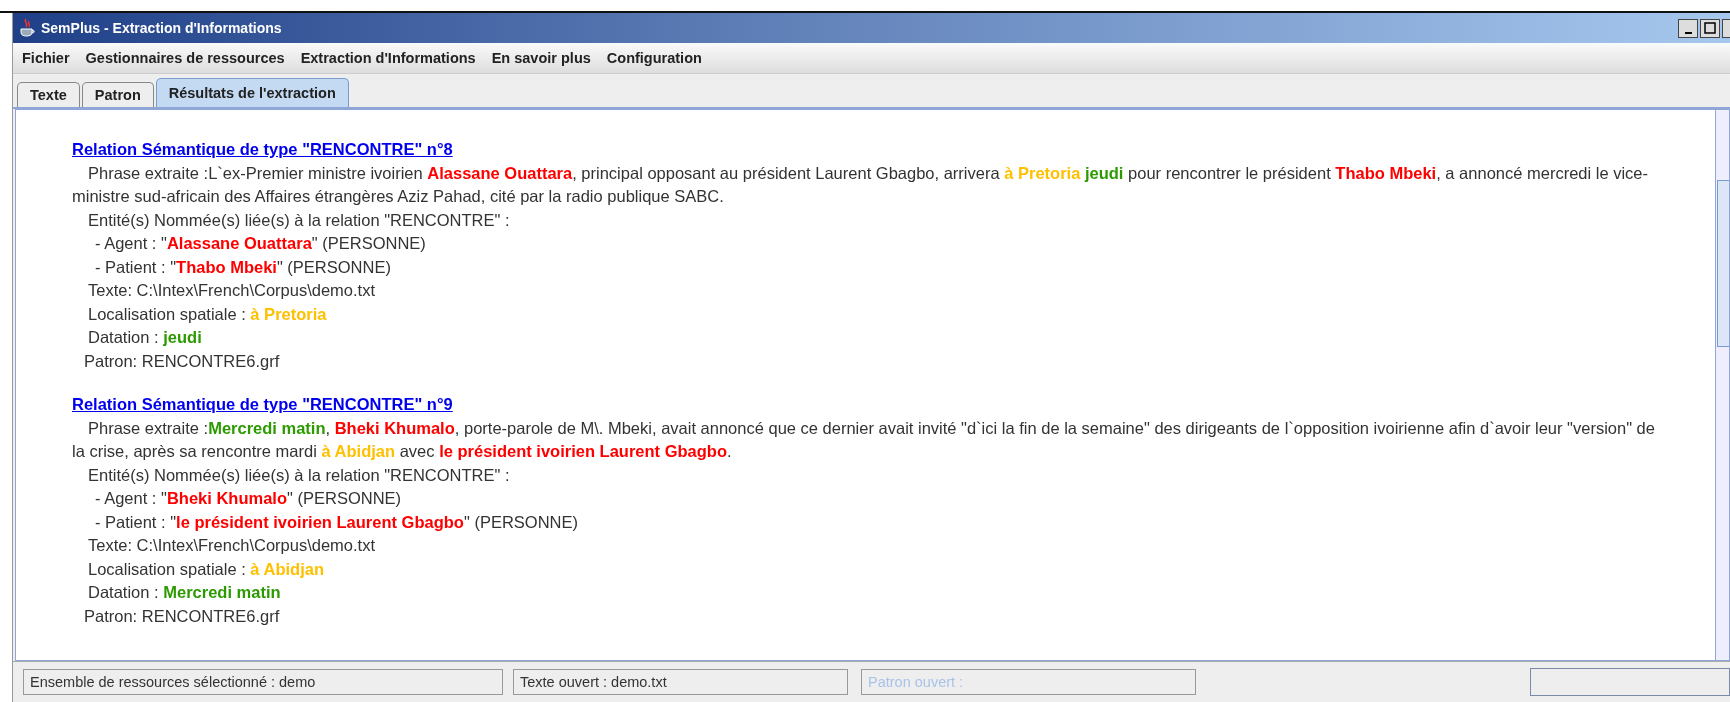  Describe the element at coordinates (864, 439) in the screenshot. I see `result-text: Phrase extraite :Mercredi matin, Bheki Khumalo, porte-parole de M\. Mbeki, avait annoncé que ce dernier avait invité "d`ici la fin de la semaine" des dirigeants de l`opposition ivoirienne afin d`avoir leur "version" de la crise, après sa rencontre mardi à Abidjan avec le président ivoirien Laurent Gbagbo.` at that location.